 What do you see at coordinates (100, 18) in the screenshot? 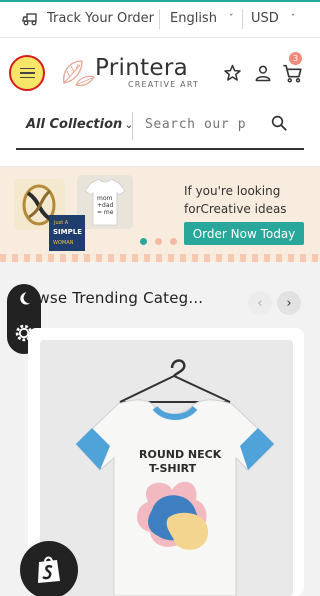
I see `track-order-label: Track Your Order` at bounding box center [100, 18].